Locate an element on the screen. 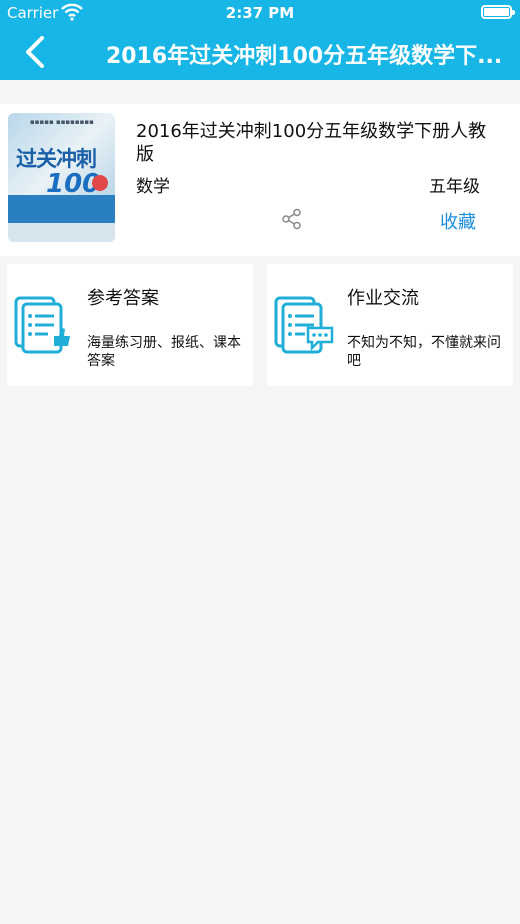 Image resolution: width=520 pixels, height=924 pixels. book-subject: 数学 is located at coordinates (153, 187).